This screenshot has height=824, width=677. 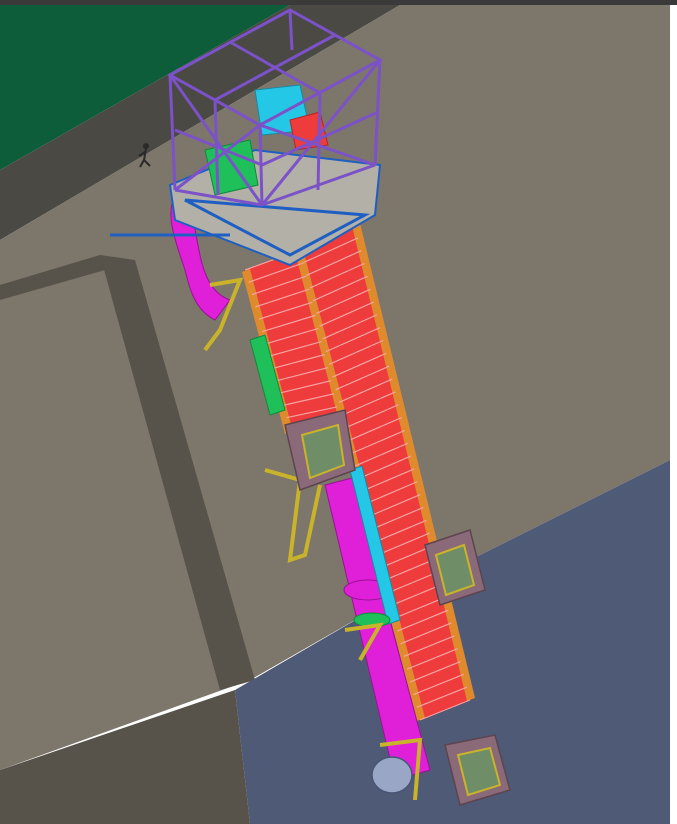 I want to click on top-border, so click(x=338, y=2).